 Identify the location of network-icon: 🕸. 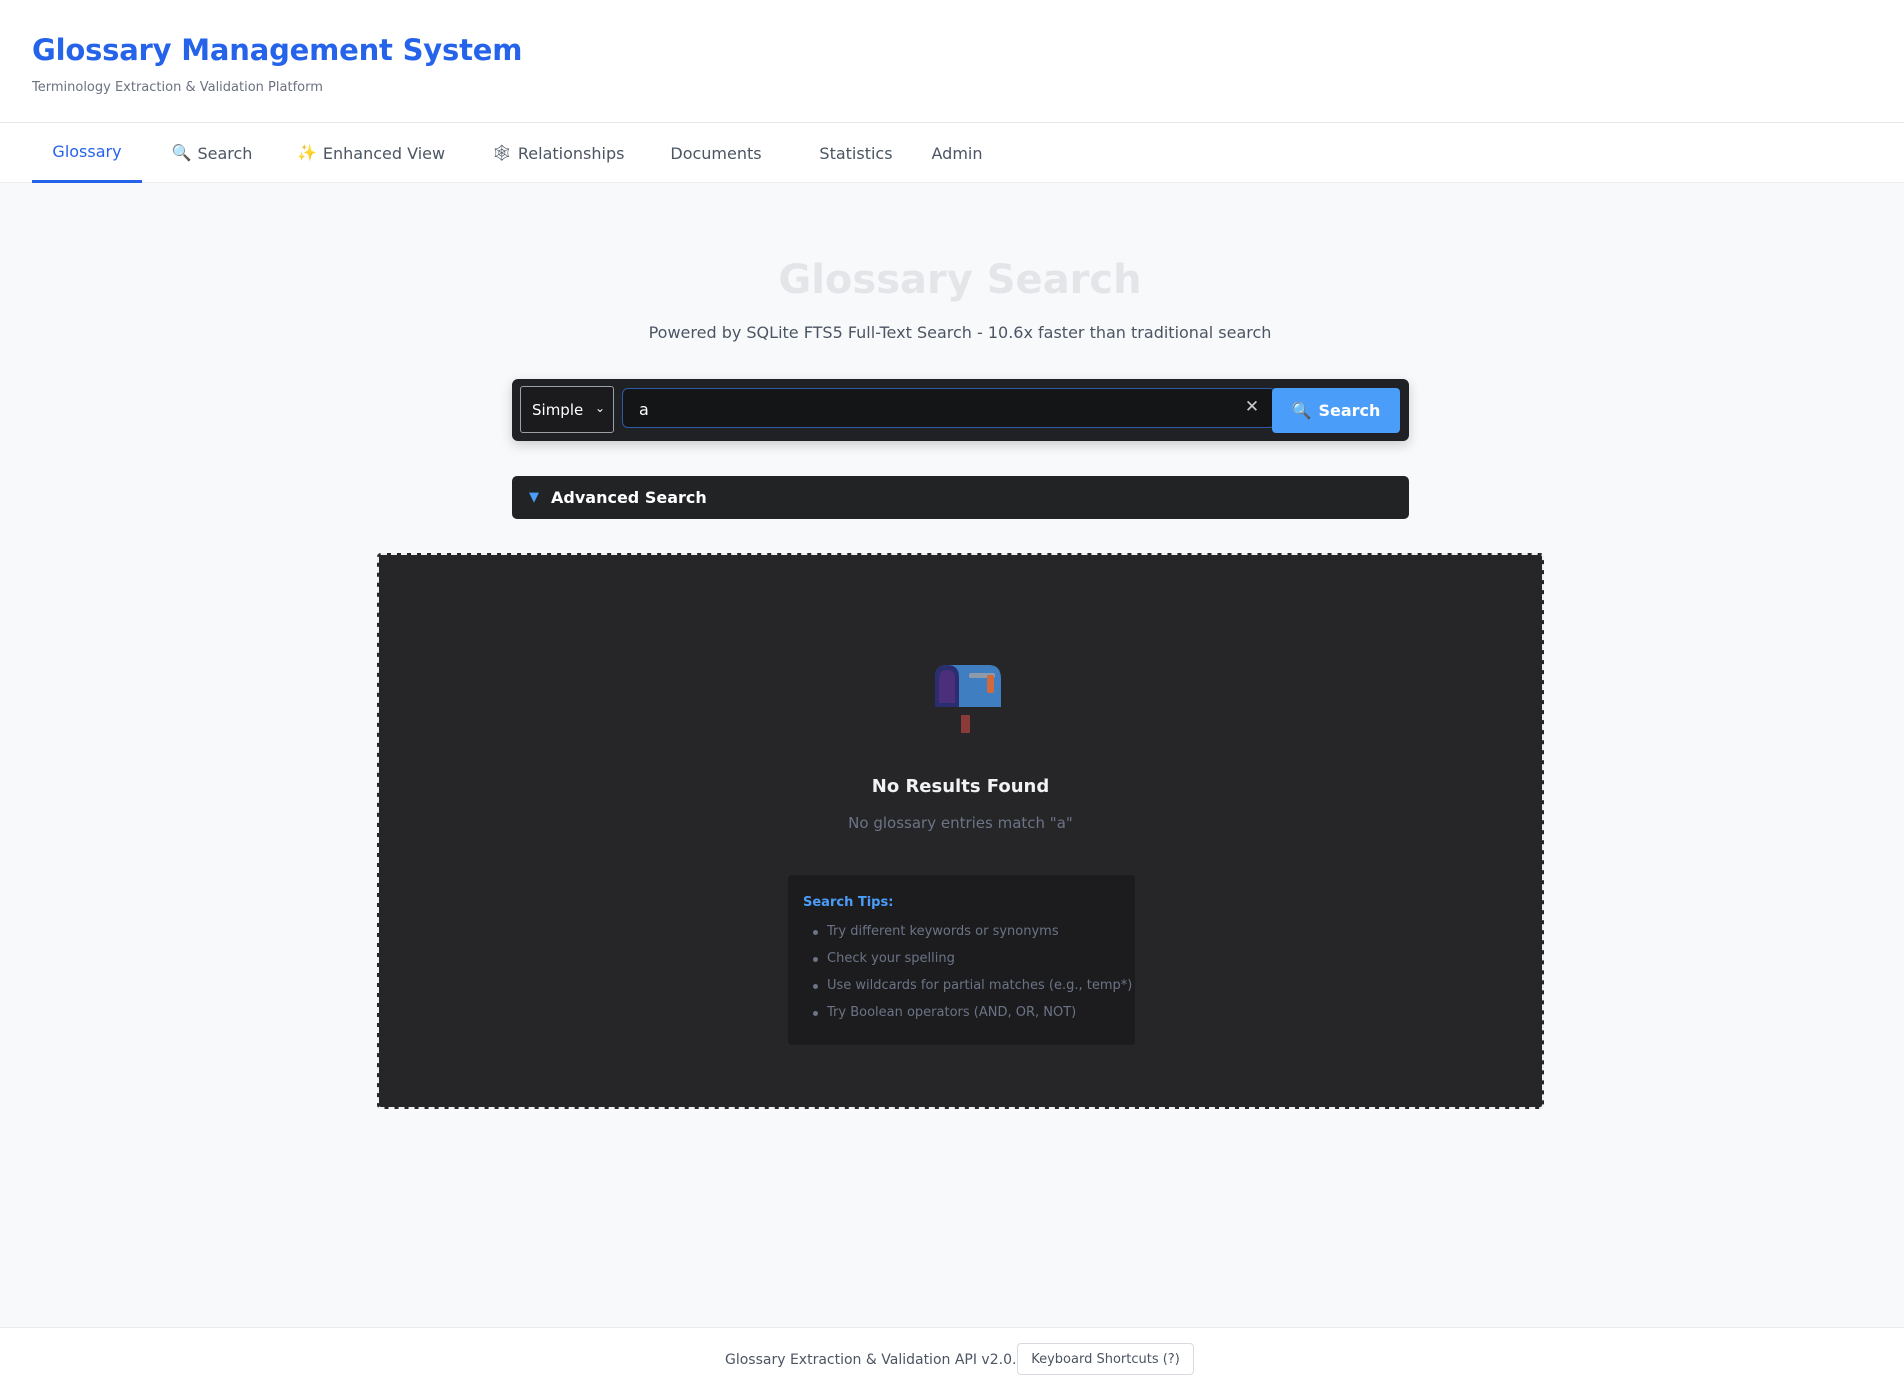
(501, 152).